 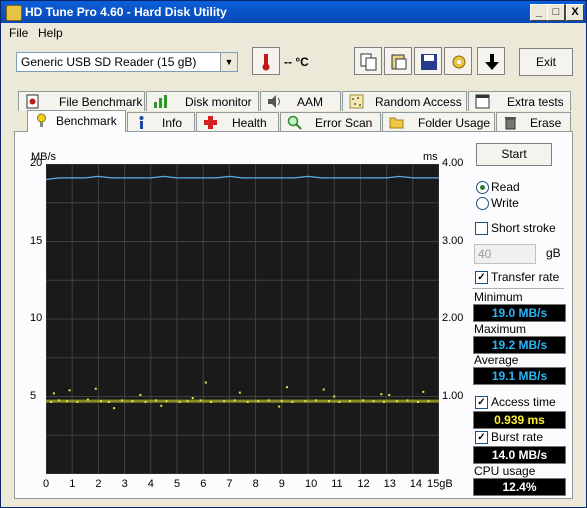 I want to click on app-icon, so click(x=14, y=13).